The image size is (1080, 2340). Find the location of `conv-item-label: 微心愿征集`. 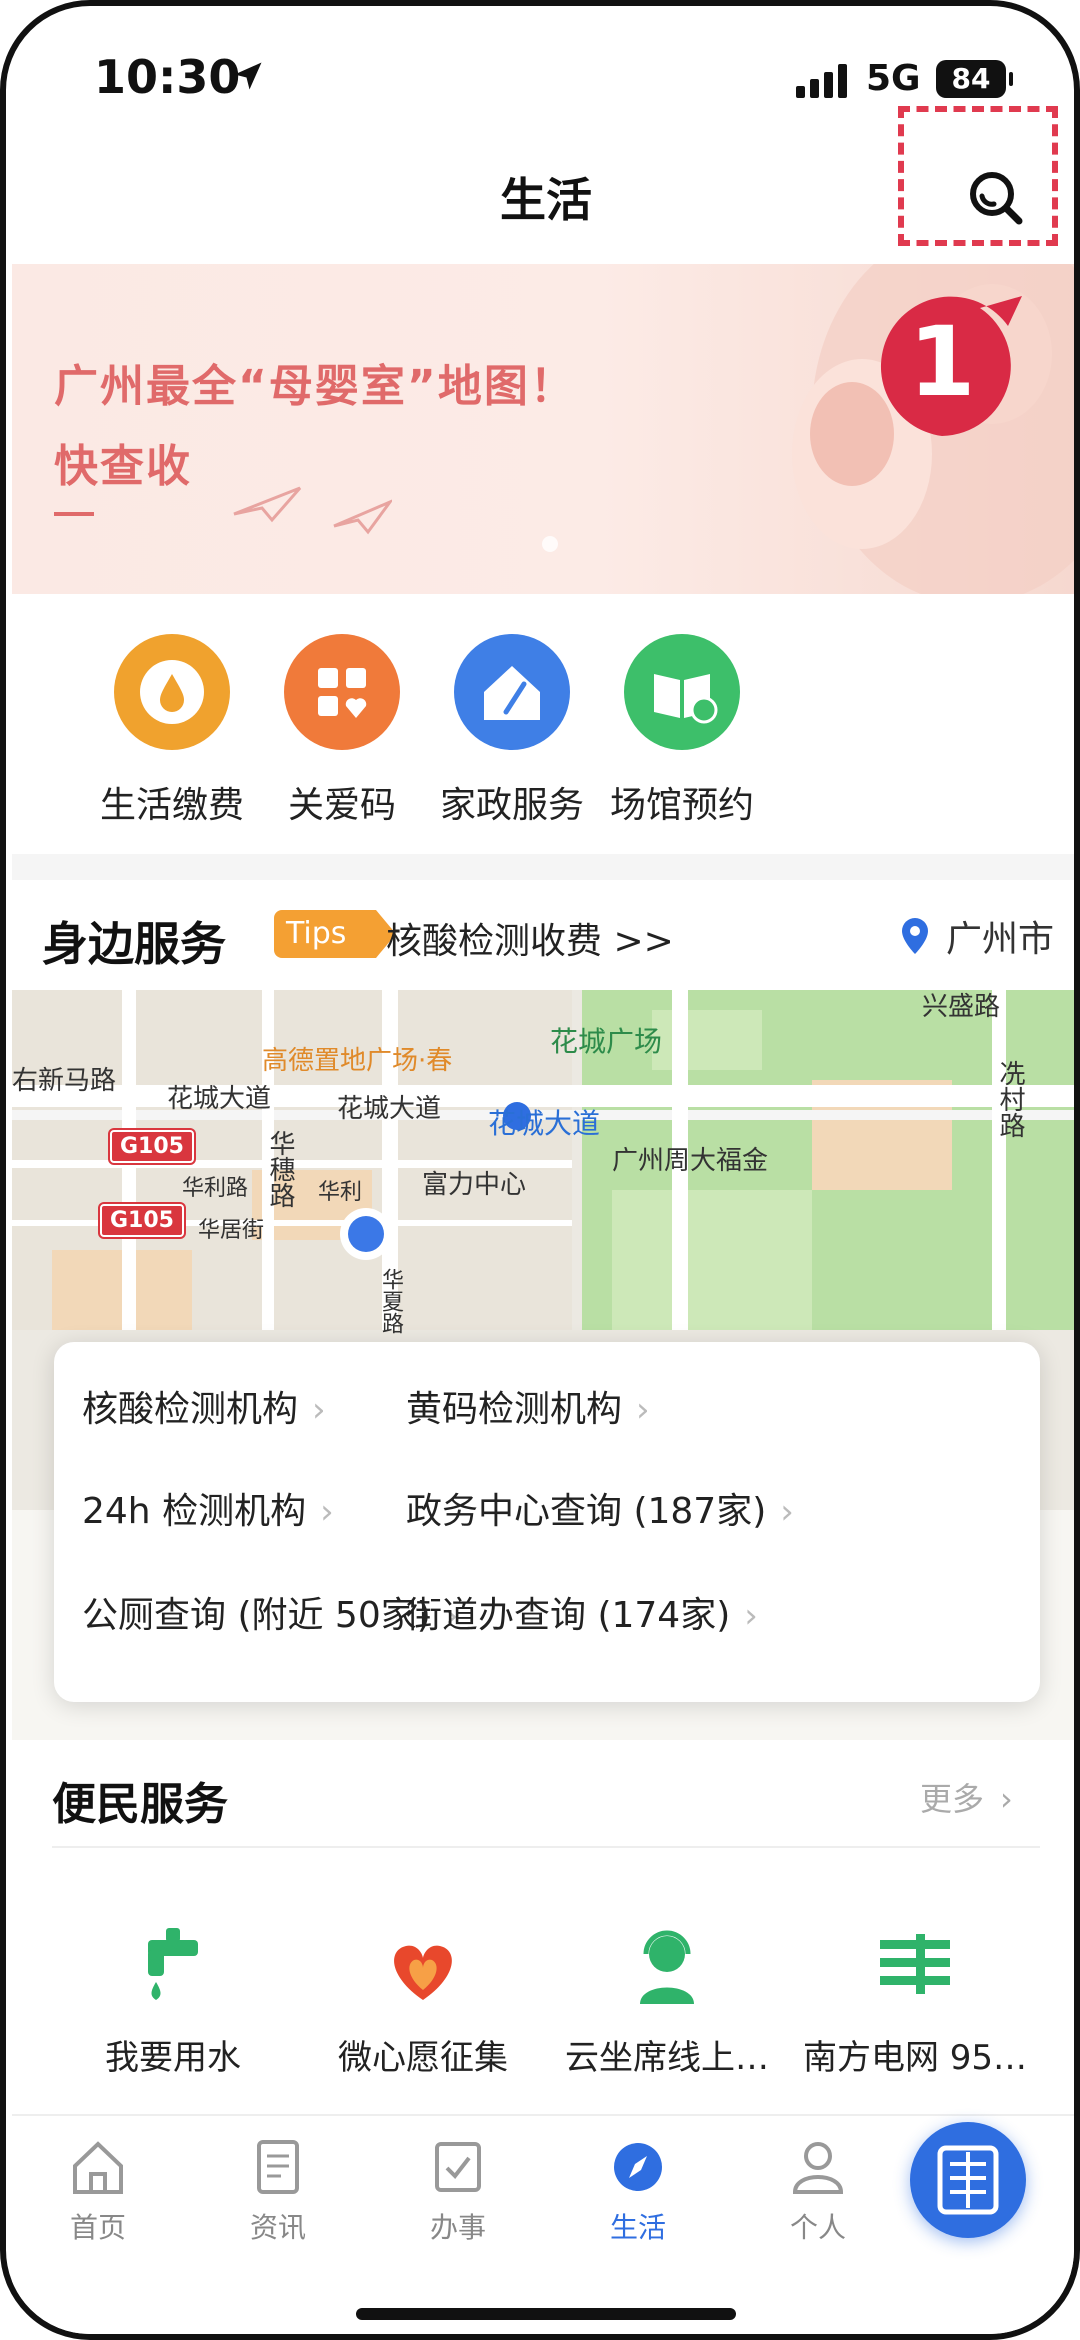

conv-item-label: 微心愿征集 is located at coordinates (423, 2058).